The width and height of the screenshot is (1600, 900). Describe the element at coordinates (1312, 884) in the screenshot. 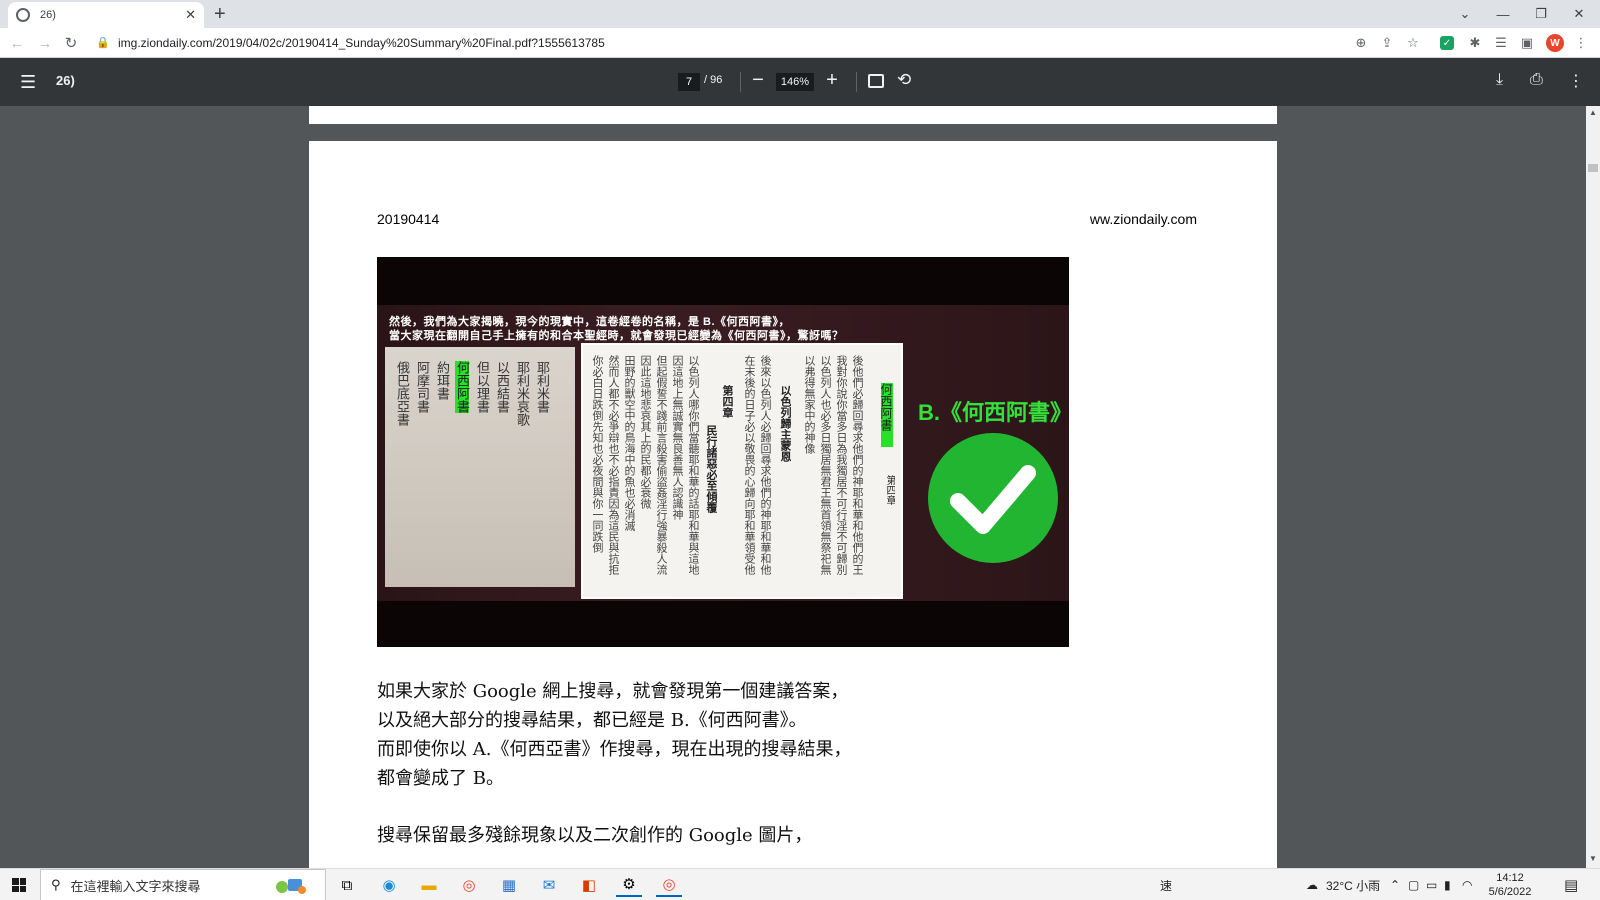

I see `weather-icon: ☁` at that location.